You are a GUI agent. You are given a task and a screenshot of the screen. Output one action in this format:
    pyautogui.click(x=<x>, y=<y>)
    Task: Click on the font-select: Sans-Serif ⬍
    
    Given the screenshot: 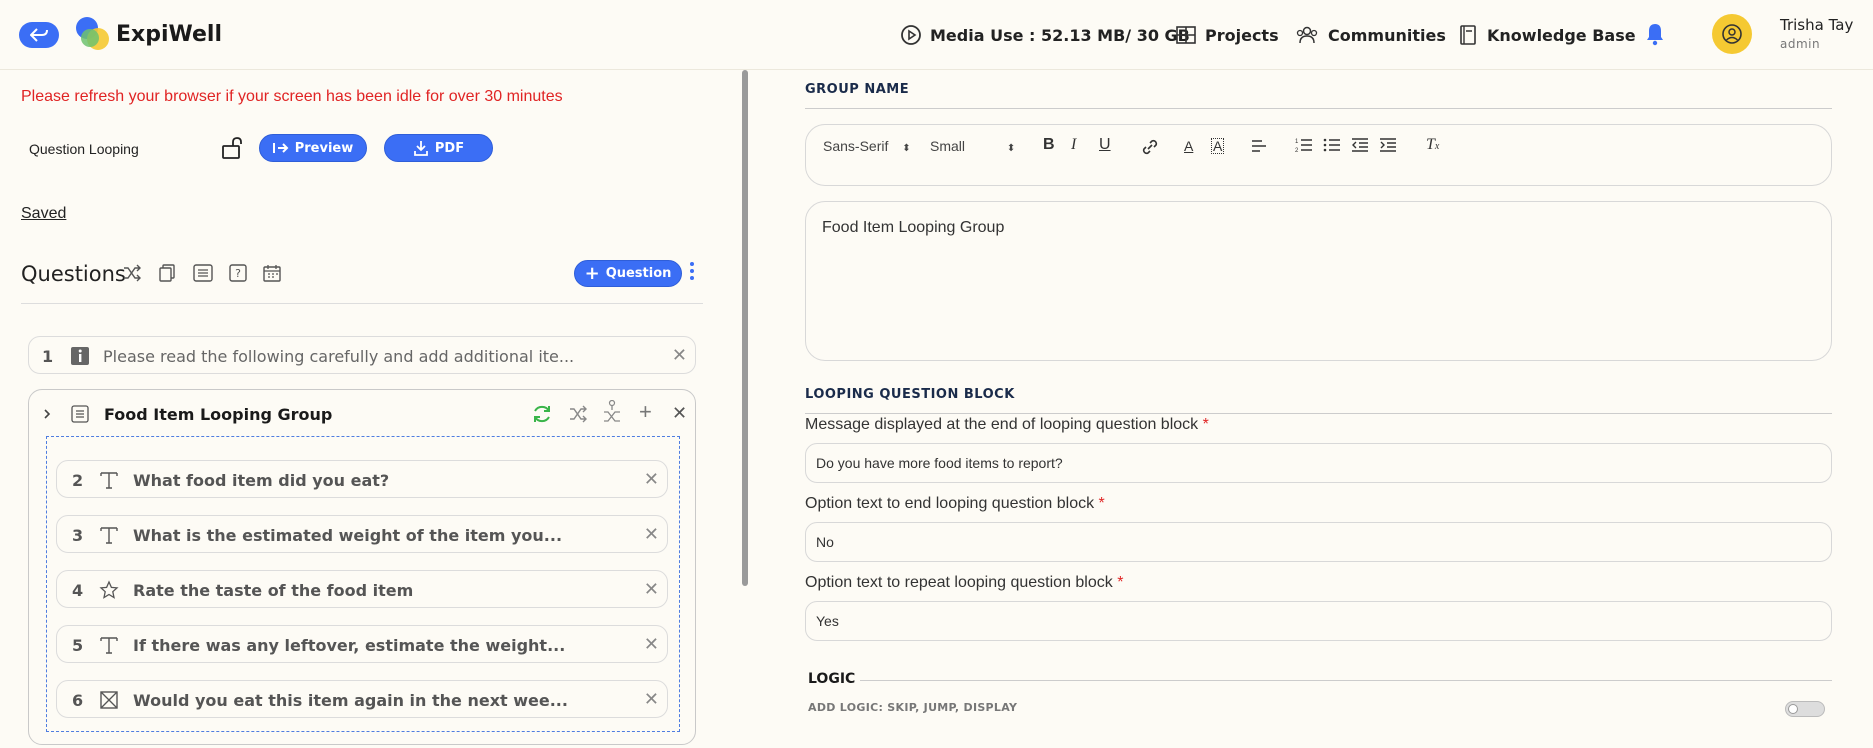 What is the action you would take?
    pyautogui.click(x=867, y=146)
    